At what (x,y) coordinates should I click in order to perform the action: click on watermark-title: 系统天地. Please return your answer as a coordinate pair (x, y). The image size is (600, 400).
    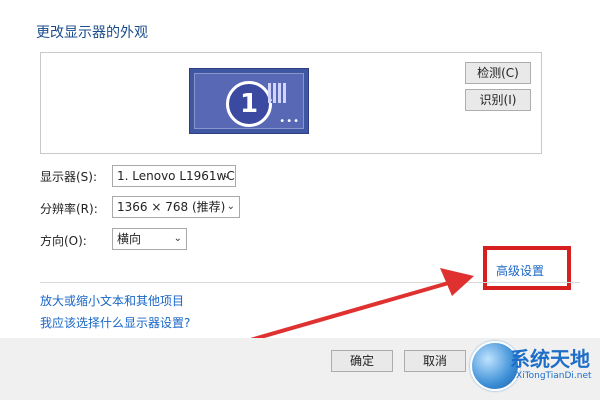
    Looking at the image, I should click on (550, 359).